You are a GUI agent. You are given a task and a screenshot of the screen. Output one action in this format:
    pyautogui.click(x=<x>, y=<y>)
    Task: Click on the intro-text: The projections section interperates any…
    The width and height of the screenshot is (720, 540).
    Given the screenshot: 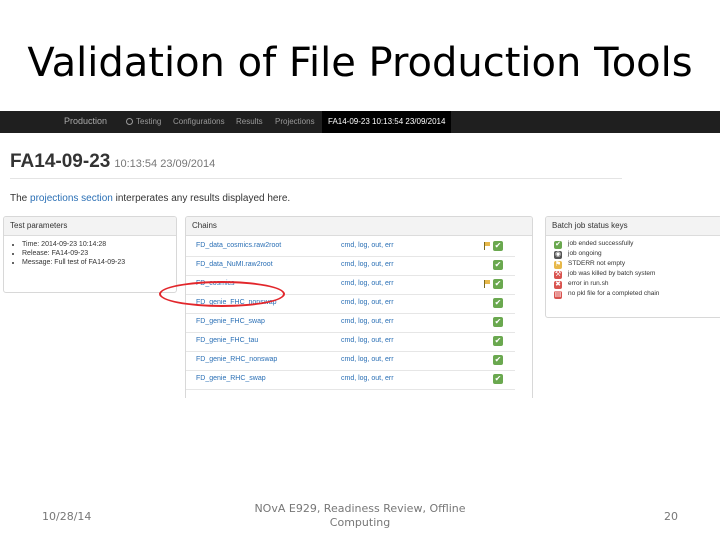 What is the action you would take?
    pyautogui.click(x=150, y=198)
    